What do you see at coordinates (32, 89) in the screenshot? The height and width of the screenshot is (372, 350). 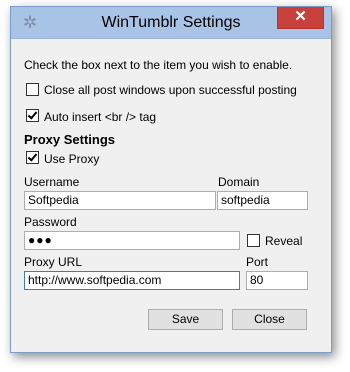 I see `close-windows-checkbox` at bounding box center [32, 89].